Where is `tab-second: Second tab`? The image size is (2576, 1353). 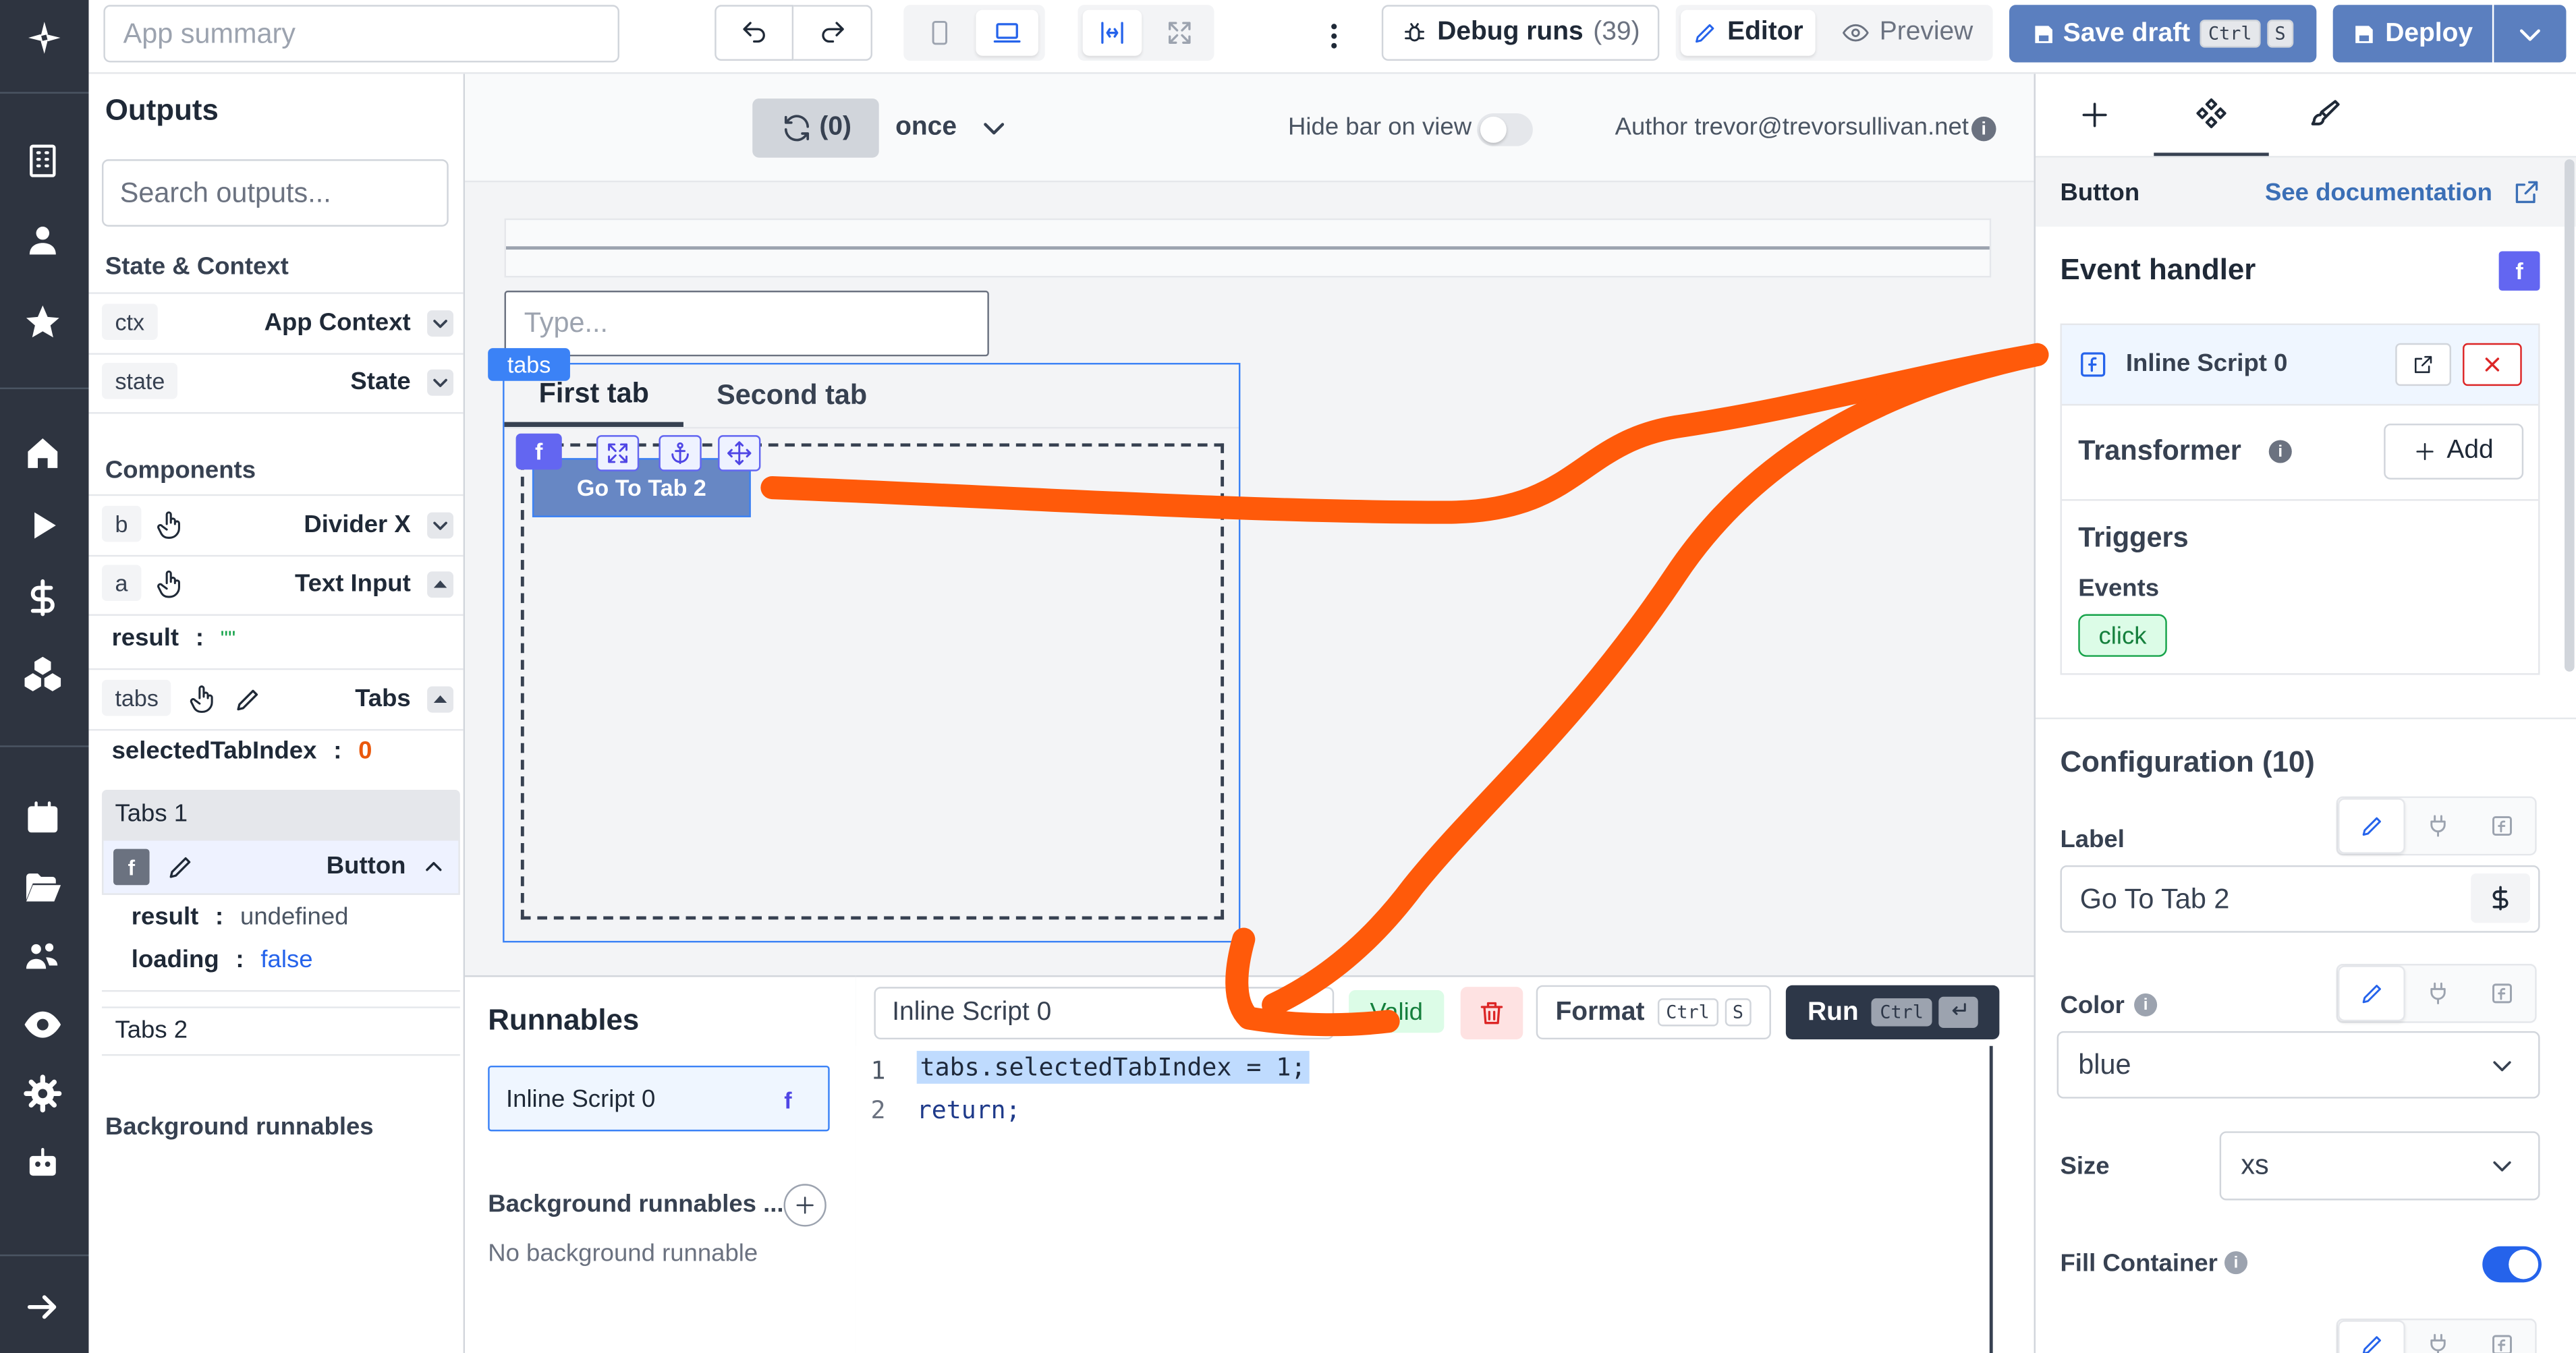 tab-second: Second tab is located at coordinates (792, 395).